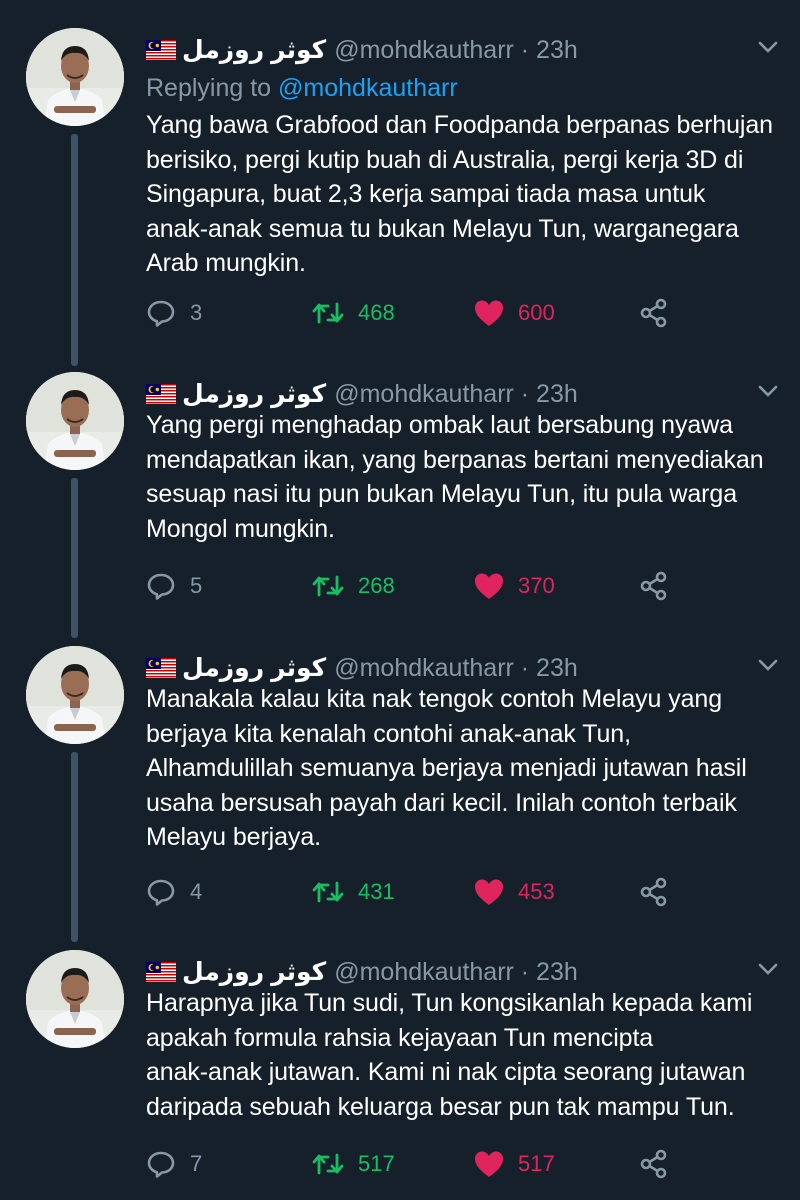 The width and height of the screenshot is (800, 1200). What do you see at coordinates (376, 1163) in the screenshot?
I see `retweet-count: 517` at bounding box center [376, 1163].